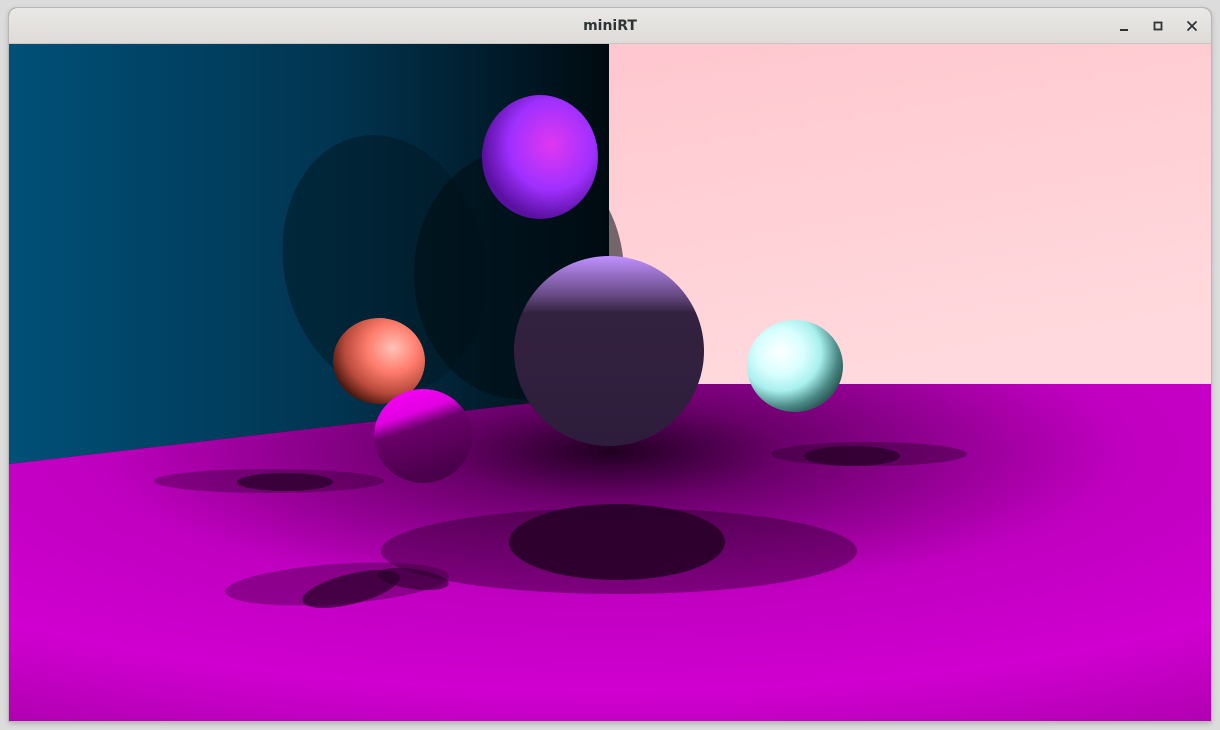 The width and height of the screenshot is (1220, 730). What do you see at coordinates (617, 542) in the screenshot?
I see `floor-shadow-large-inner` at bounding box center [617, 542].